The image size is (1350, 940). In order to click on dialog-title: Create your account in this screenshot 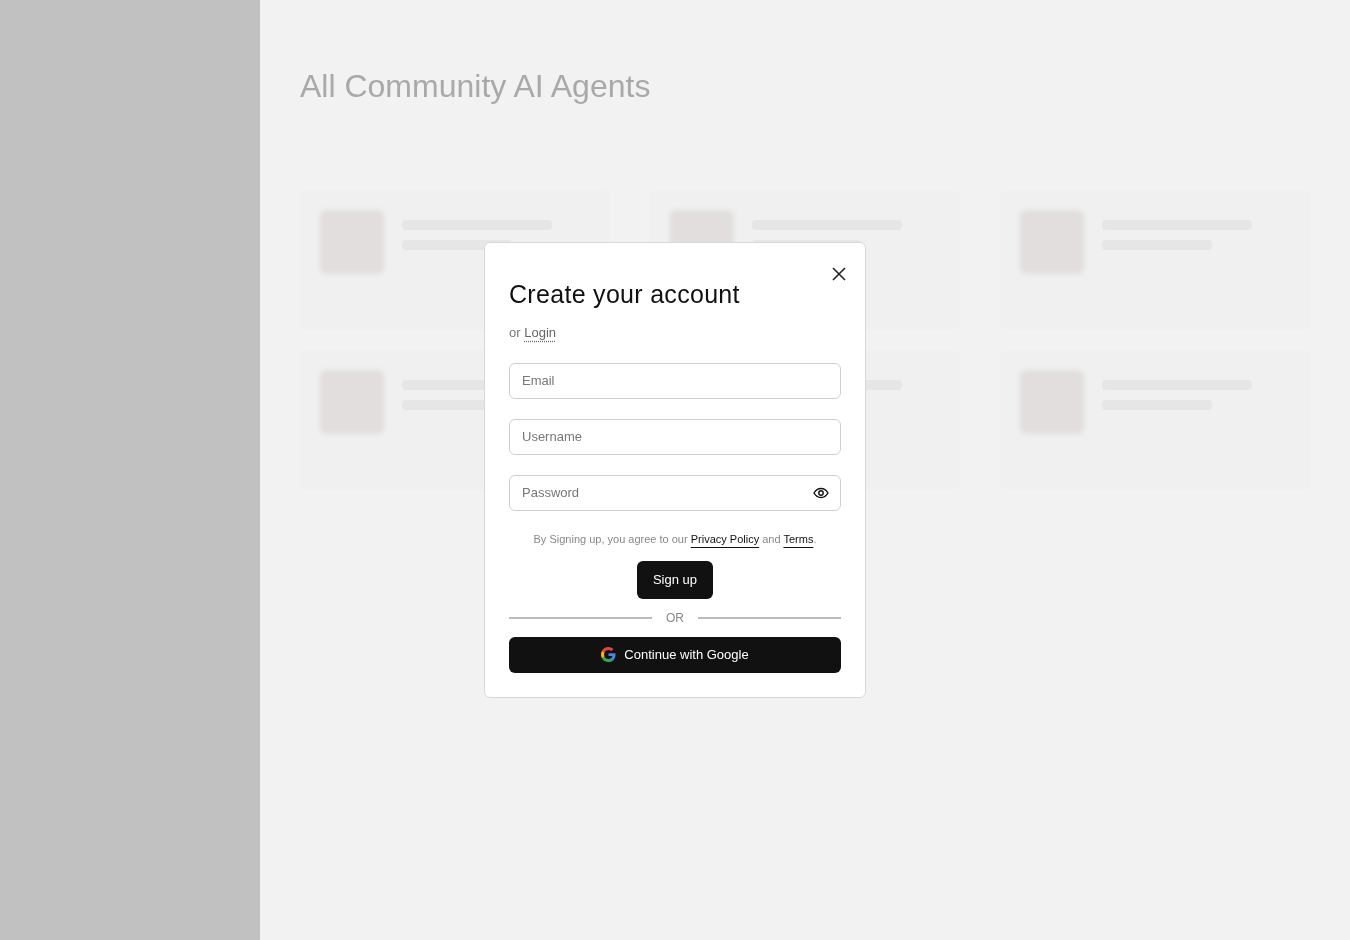, I will do `click(625, 294)`.